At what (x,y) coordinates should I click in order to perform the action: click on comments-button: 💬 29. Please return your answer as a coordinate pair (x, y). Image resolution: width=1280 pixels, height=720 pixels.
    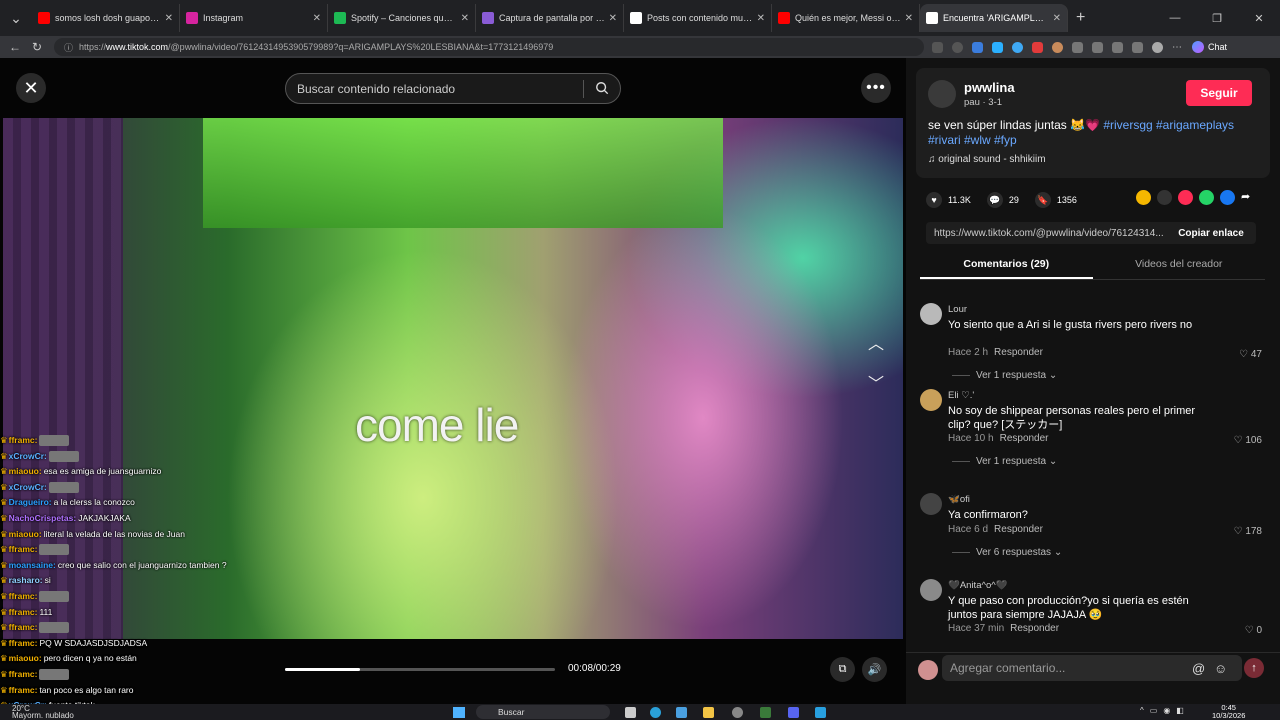
    Looking at the image, I should click on (1002, 200).